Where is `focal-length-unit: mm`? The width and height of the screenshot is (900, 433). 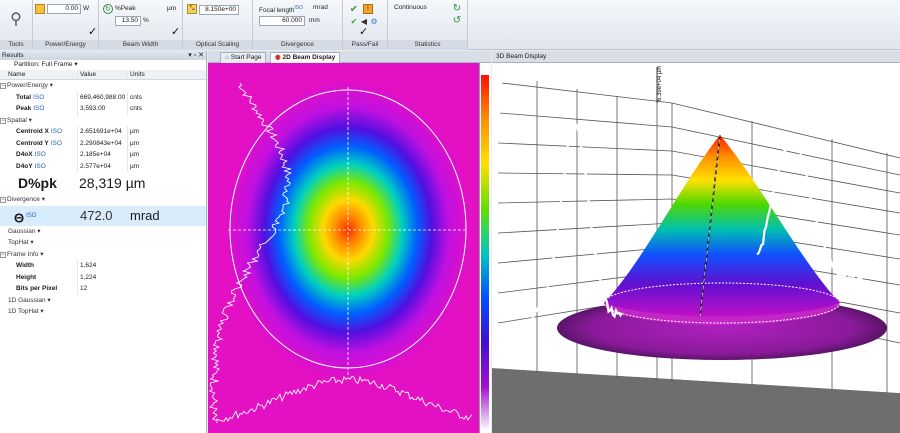
focal-length-unit: mm is located at coordinates (314, 20).